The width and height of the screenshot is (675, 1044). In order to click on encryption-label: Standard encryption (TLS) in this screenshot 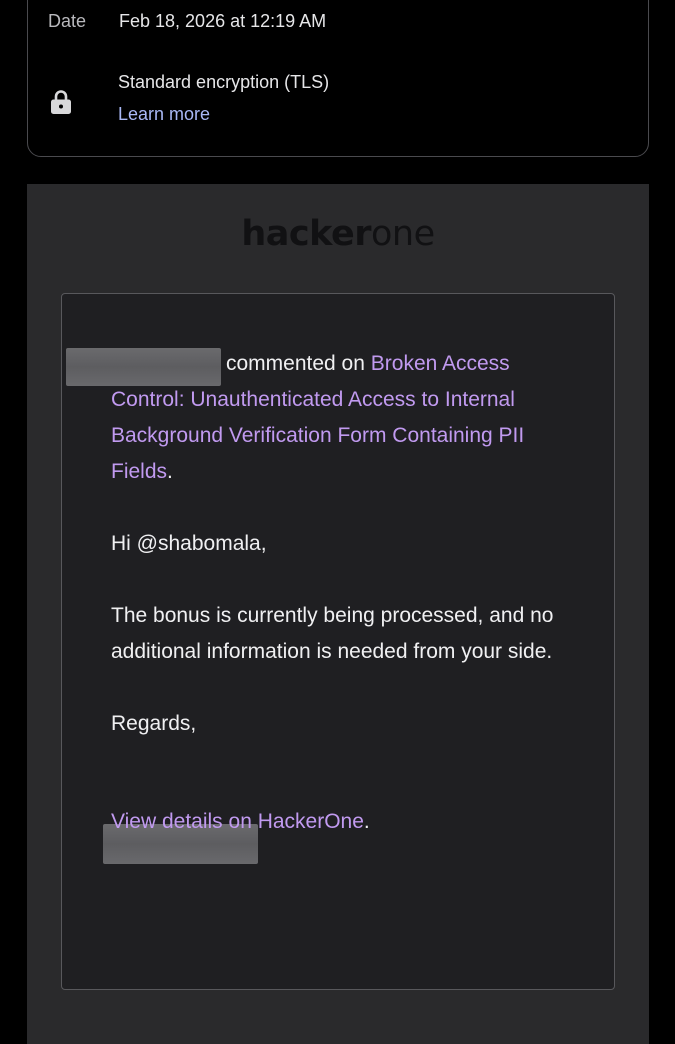, I will do `click(224, 82)`.